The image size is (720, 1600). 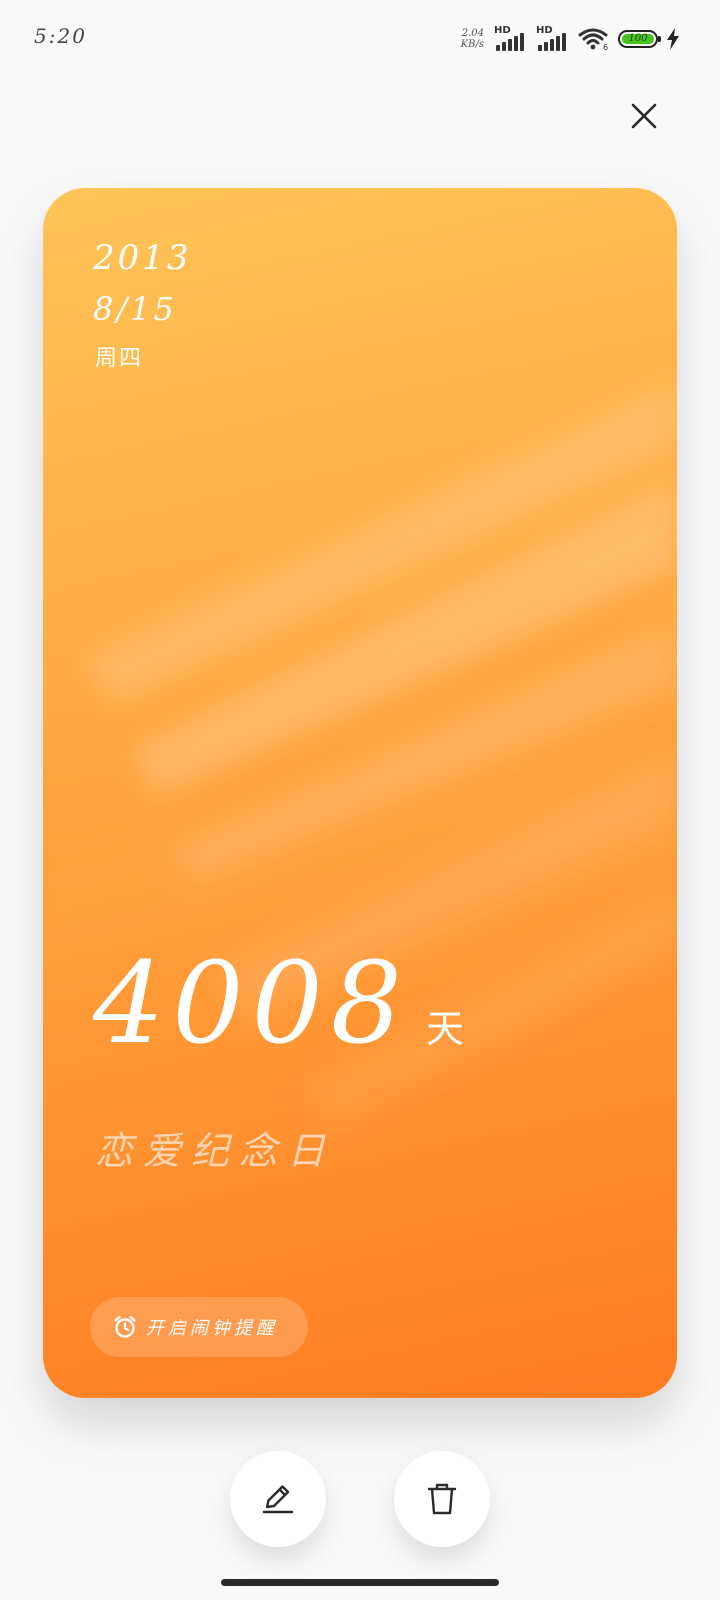 I want to click on close-icon, so click(x=644, y=116).